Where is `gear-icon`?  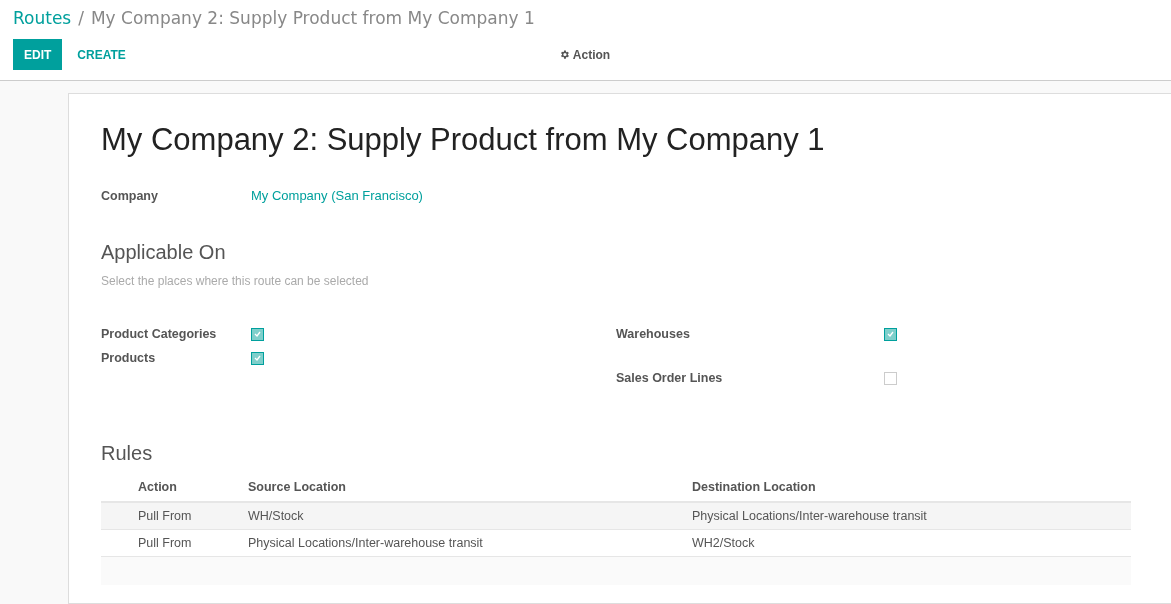
gear-icon is located at coordinates (564, 54).